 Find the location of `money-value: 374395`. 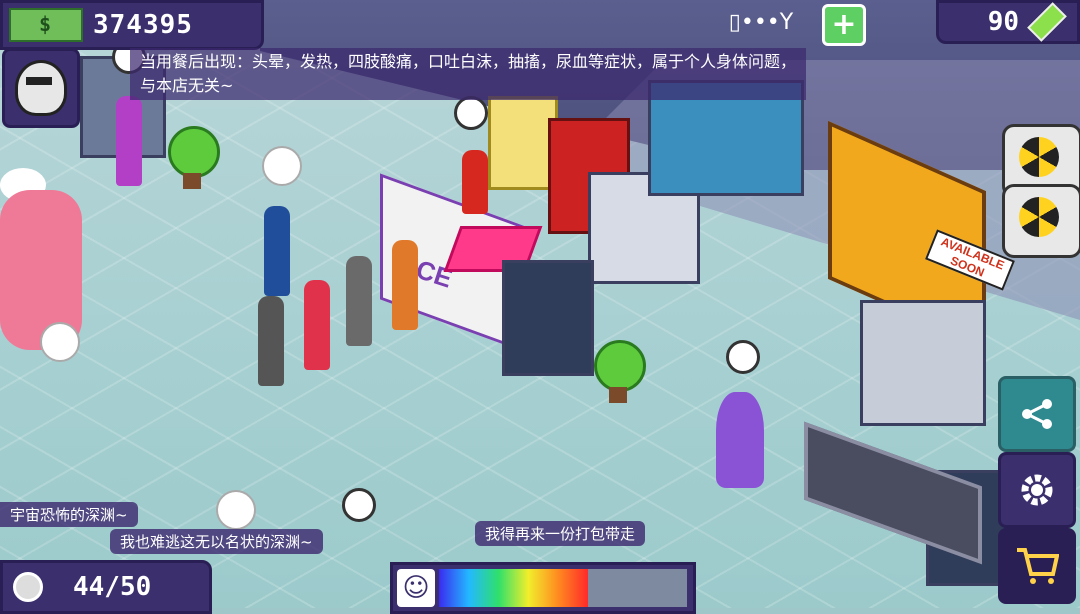

money-value: 374395 is located at coordinates (143, 25).